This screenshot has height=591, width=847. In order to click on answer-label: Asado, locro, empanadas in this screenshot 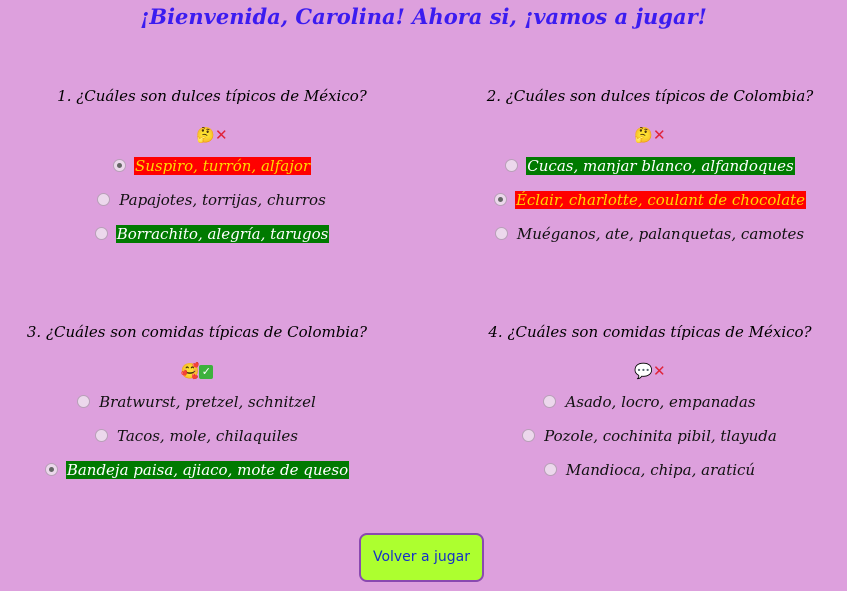, I will do `click(660, 402)`.